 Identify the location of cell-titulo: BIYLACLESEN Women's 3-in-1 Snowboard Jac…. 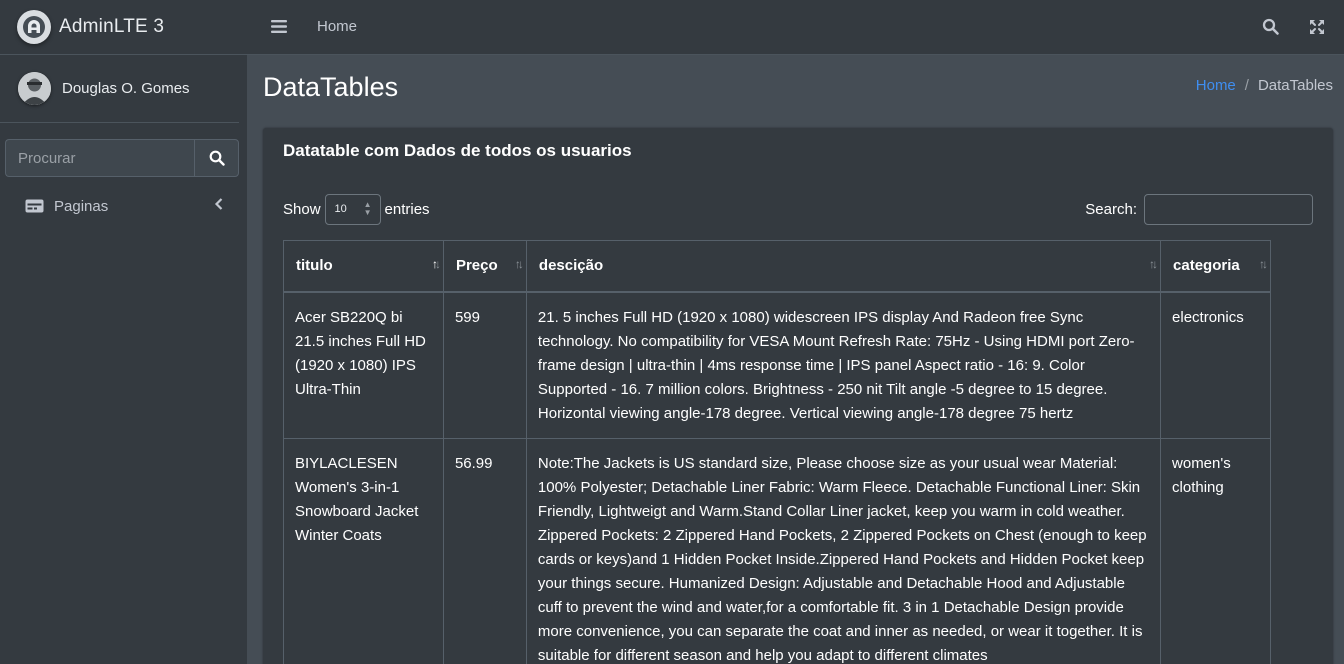
(363, 550).